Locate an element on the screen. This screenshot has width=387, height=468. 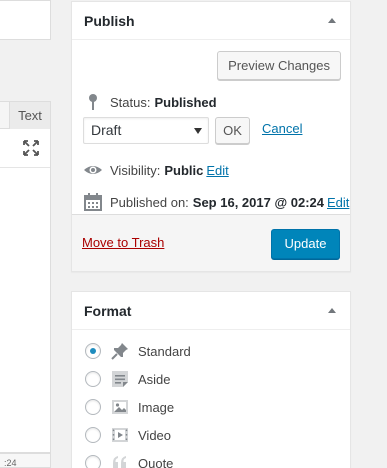
pin-icon is located at coordinates (93, 102).